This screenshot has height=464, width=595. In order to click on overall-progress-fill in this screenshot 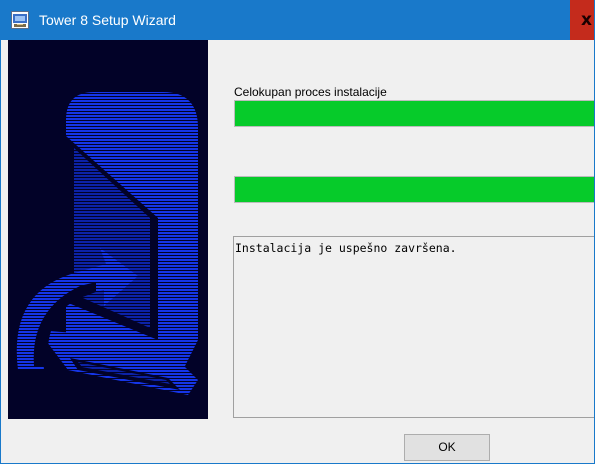, I will do `click(414, 113)`.